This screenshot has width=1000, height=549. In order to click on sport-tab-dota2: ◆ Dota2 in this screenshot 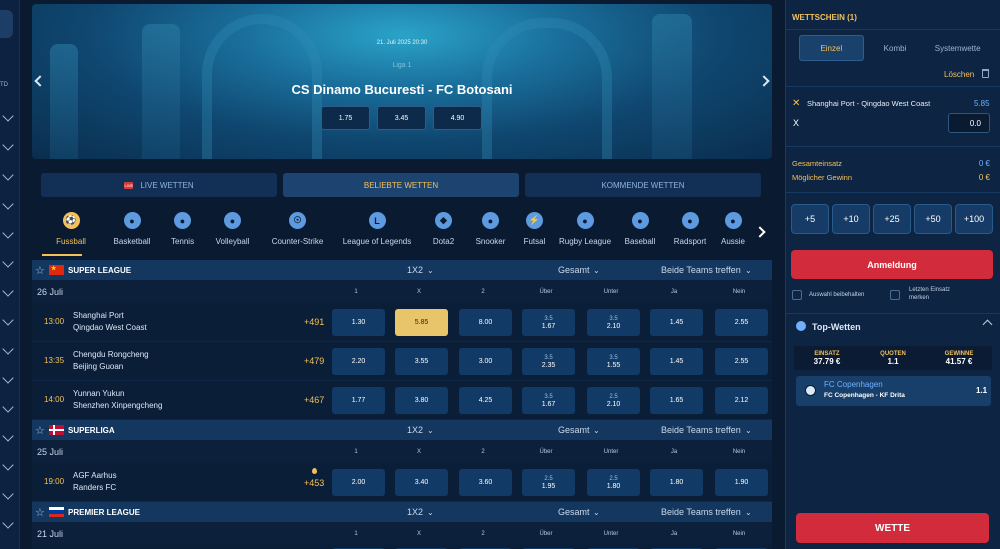, I will do `click(443, 227)`.